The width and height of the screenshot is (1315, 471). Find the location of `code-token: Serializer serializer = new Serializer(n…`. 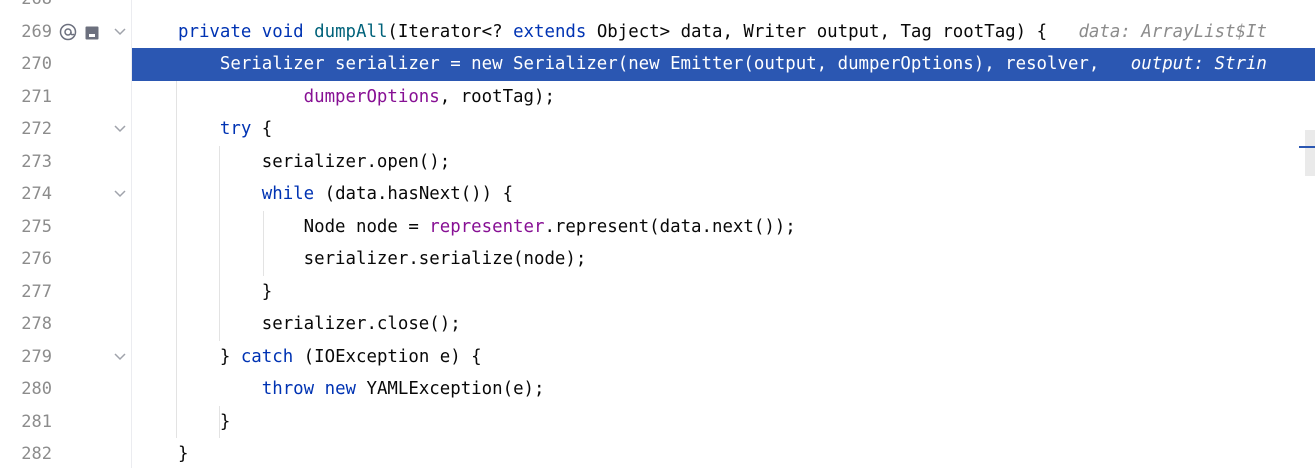

code-token: Serializer serializer = new Serializer(n… is located at coordinates (639, 64).